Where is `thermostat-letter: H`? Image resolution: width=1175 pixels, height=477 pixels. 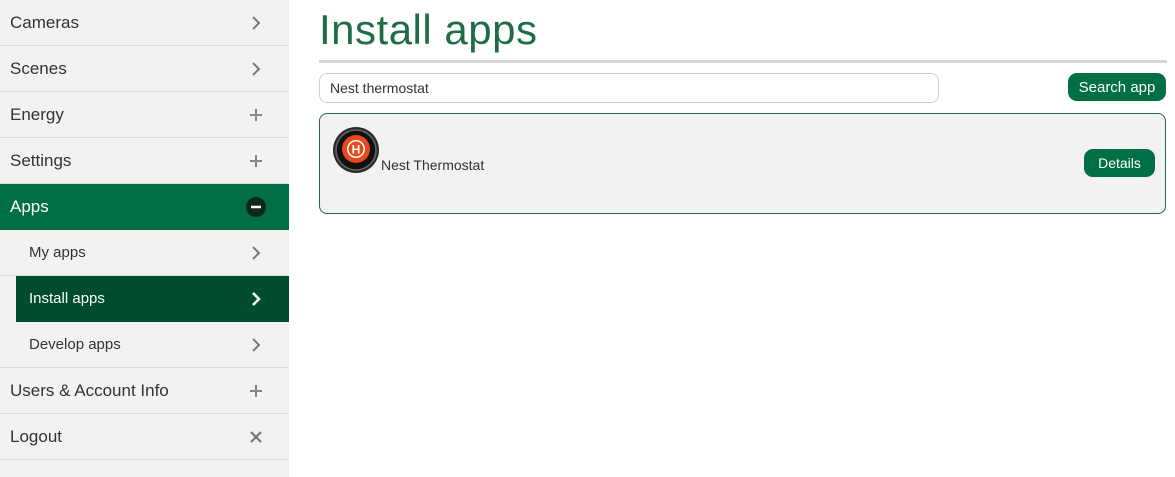
thermostat-letter: H is located at coordinates (356, 150).